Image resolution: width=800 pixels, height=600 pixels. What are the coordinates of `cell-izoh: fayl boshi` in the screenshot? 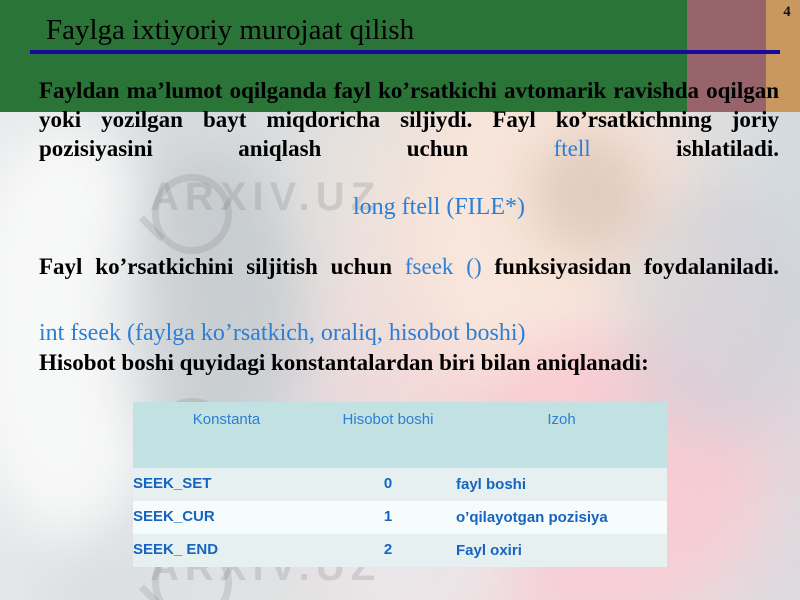 It's located at (561, 484).